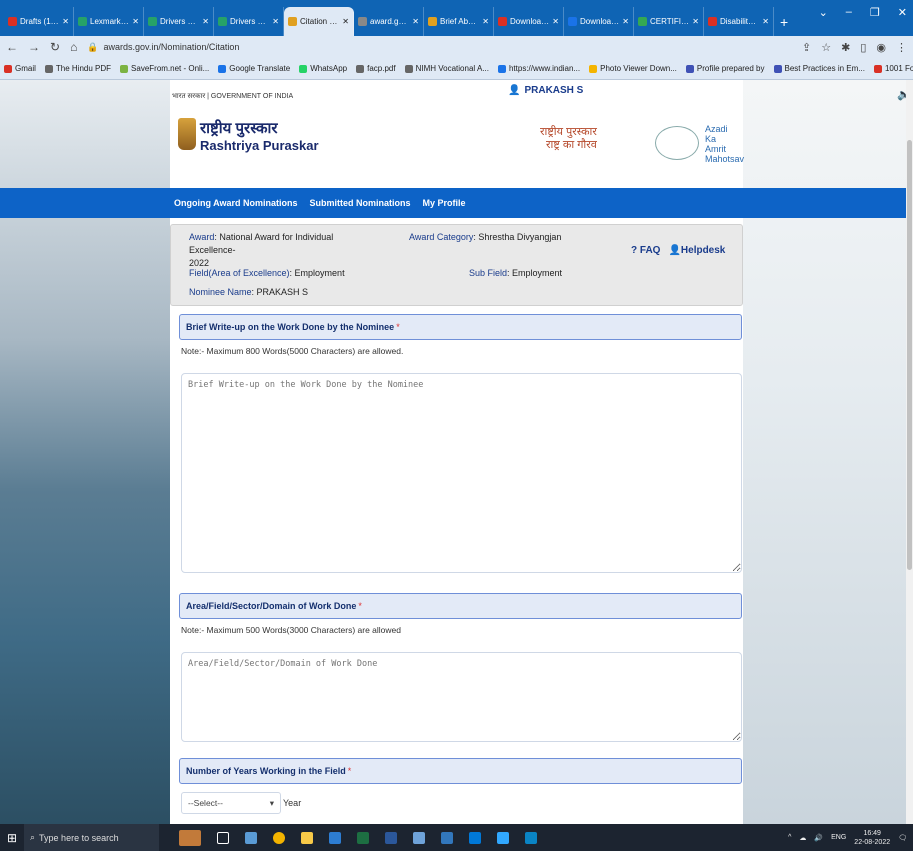 The image size is (913, 851). Describe the element at coordinates (459, 21) in the screenshot. I see `browser-tab: Brief About Nor✕` at that location.